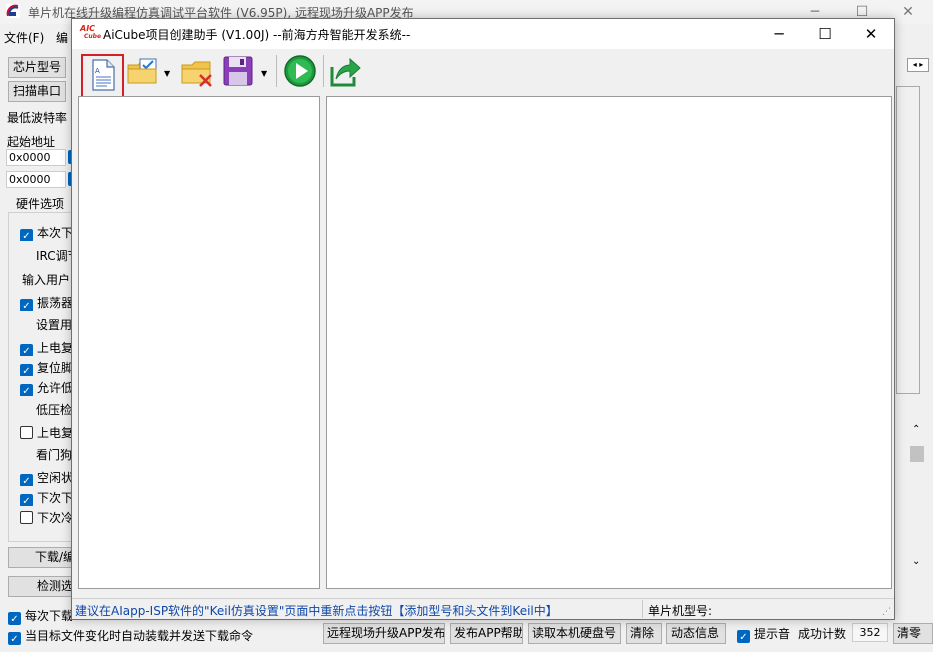  I want to click on remote-upgrade-publish-button: 远程现场升级APP发布, so click(384, 633).